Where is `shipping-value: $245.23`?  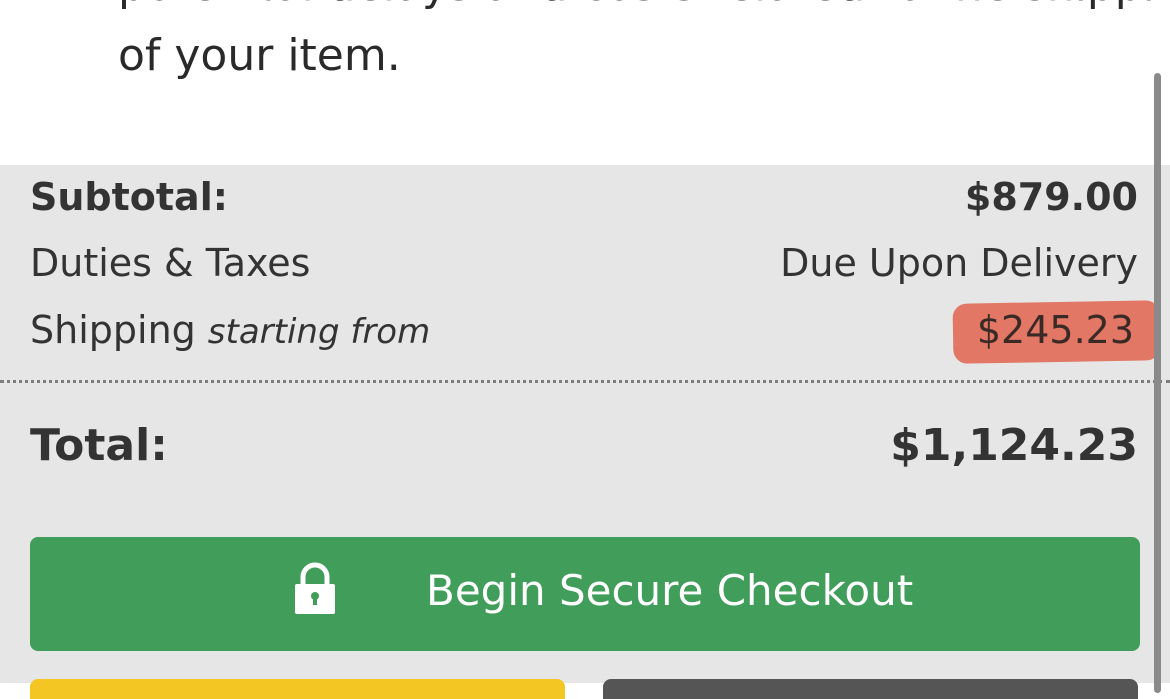
shipping-value: $245.23 is located at coordinates (1055, 330).